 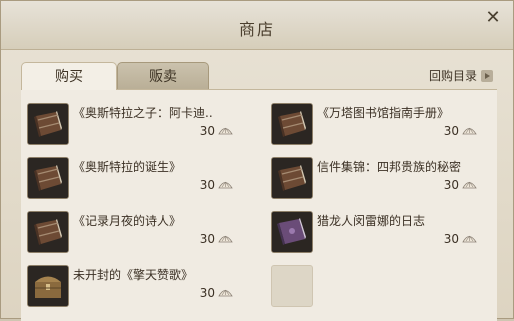 I want to click on item-name: 未开封的《擎天赞歌》, so click(x=133, y=275).